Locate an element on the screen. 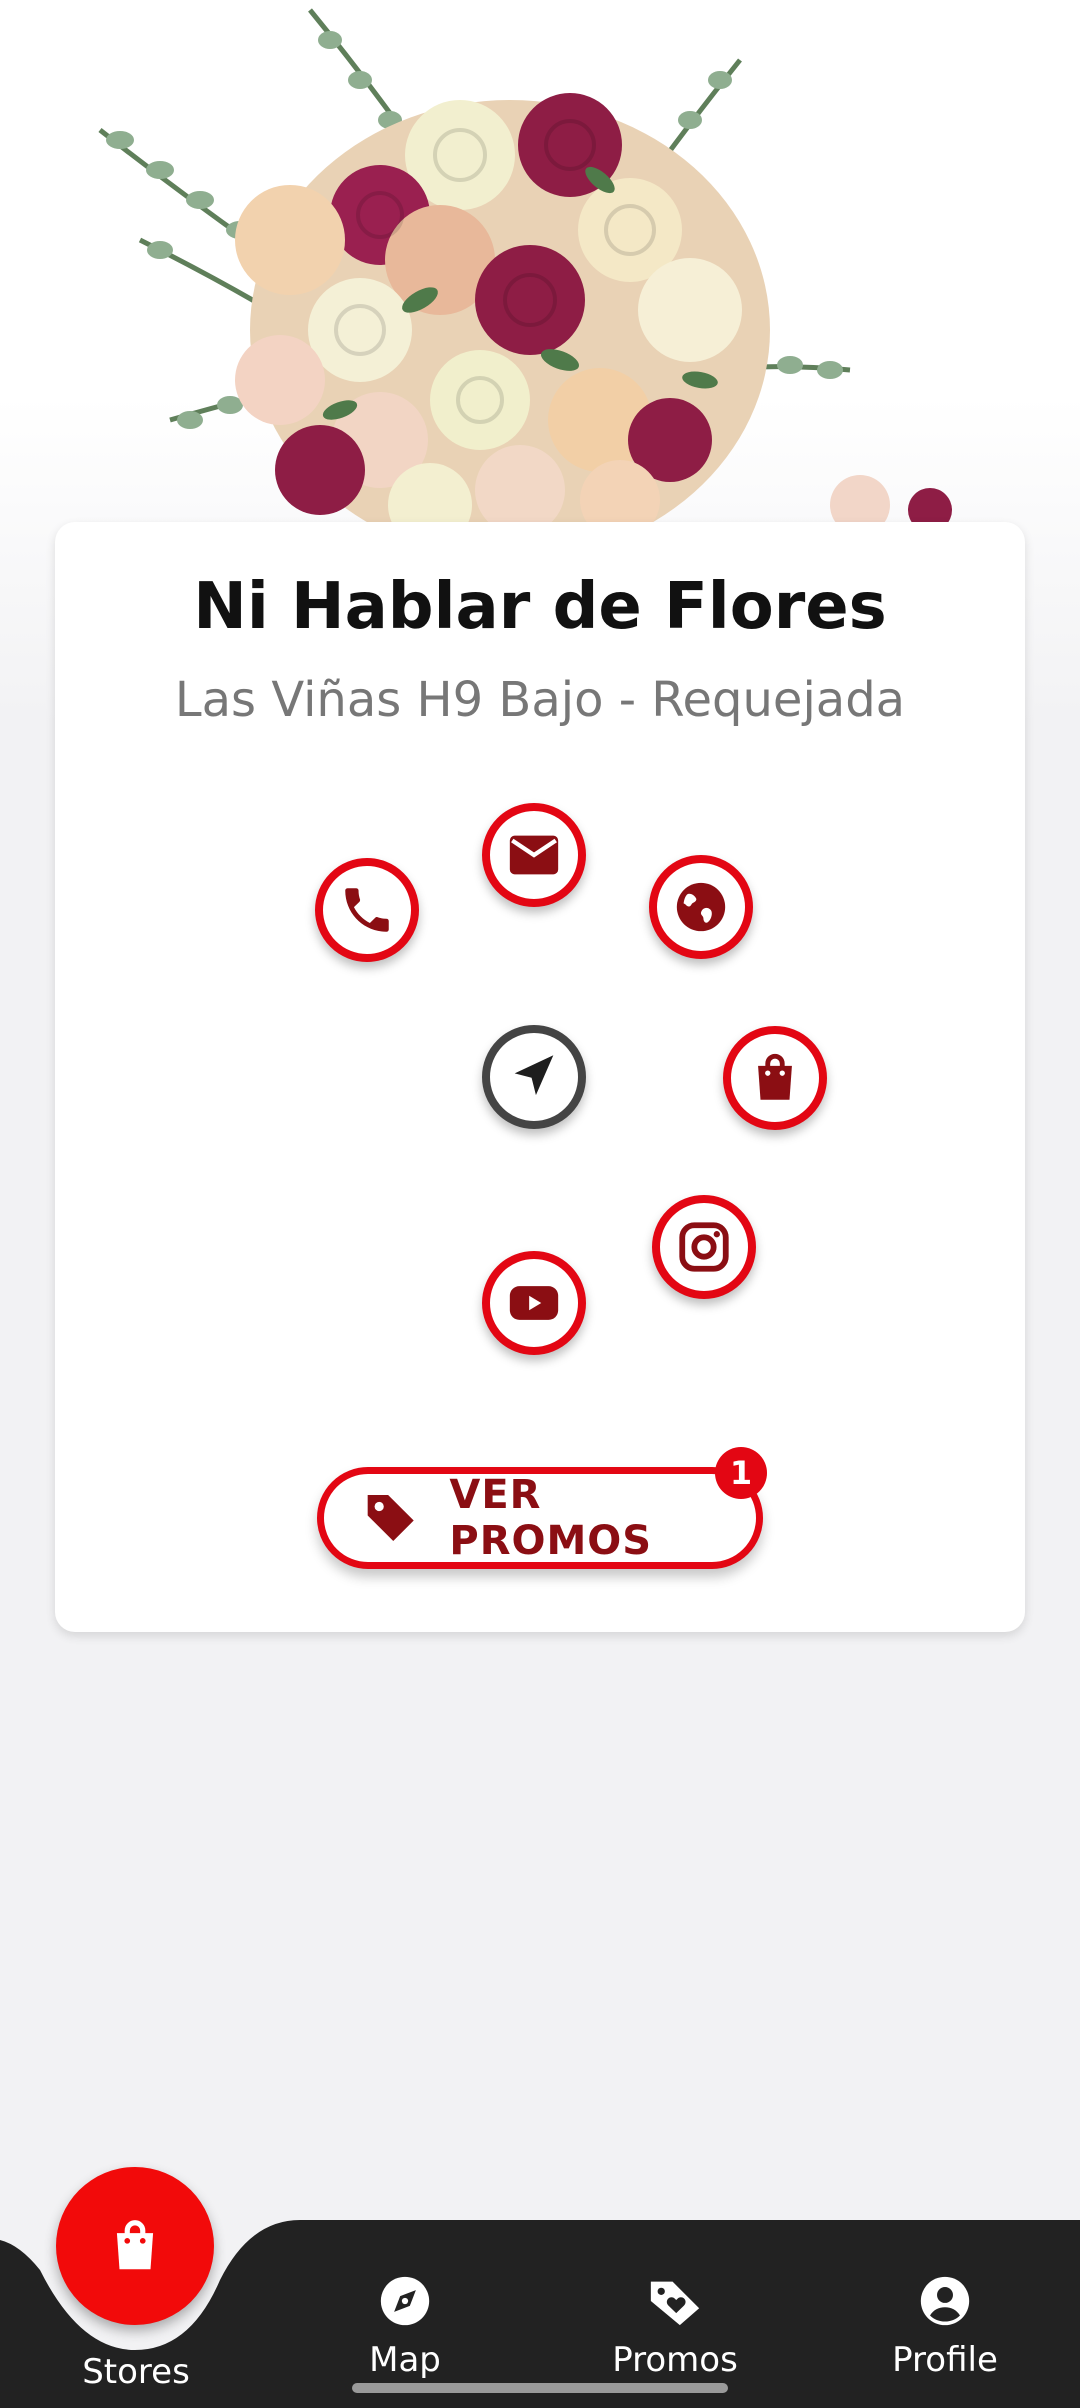 The height and width of the screenshot is (2408, 1080). youtube-icon is located at coordinates (534, 1303).